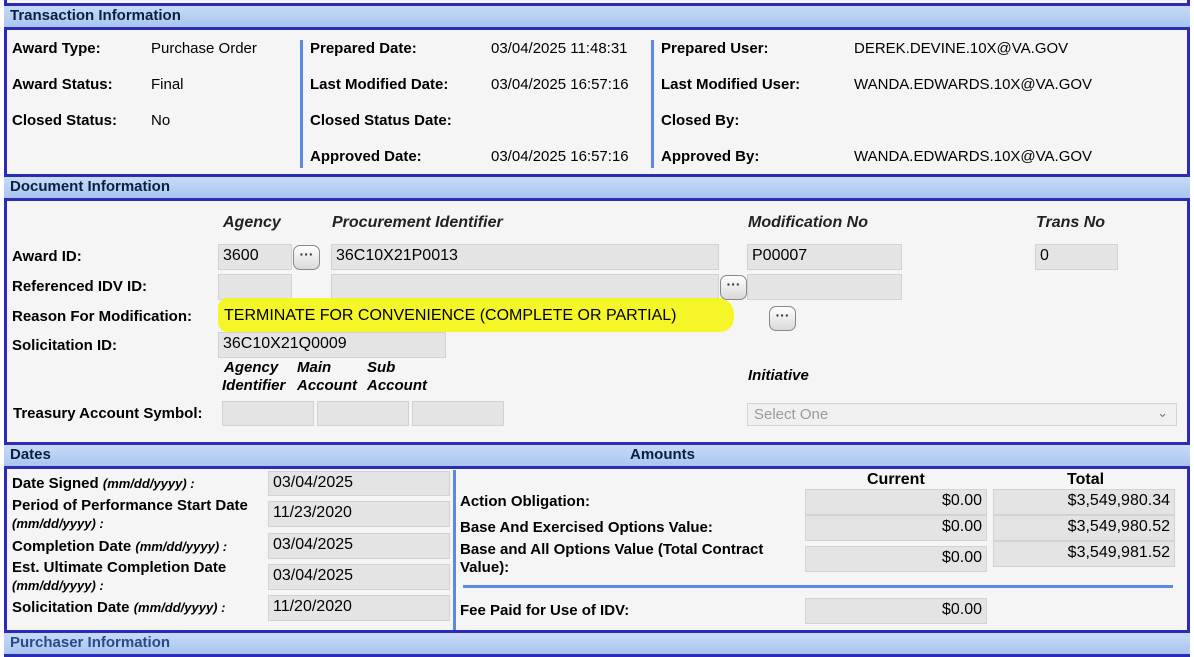  What do you see at coordinates (58, 523) in the screenshot?
I see `pop-start-date-format: (mm/dd/yyyy) :` at bounding box center [58, 523].